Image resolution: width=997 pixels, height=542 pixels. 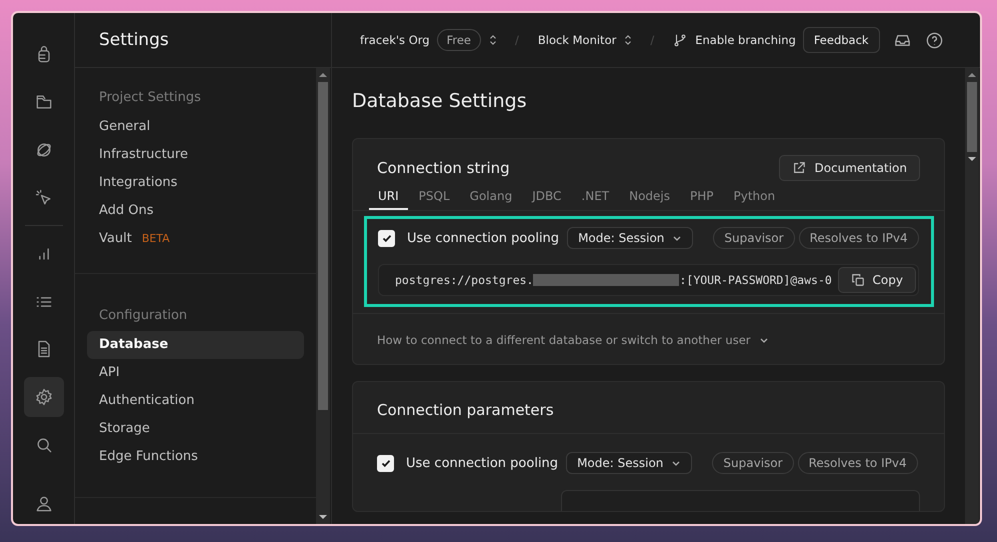 What do you see at coordinates (577, 40) in the screenshot?
I see `project-name: Block Monitor` at bounding box center [577, 40].